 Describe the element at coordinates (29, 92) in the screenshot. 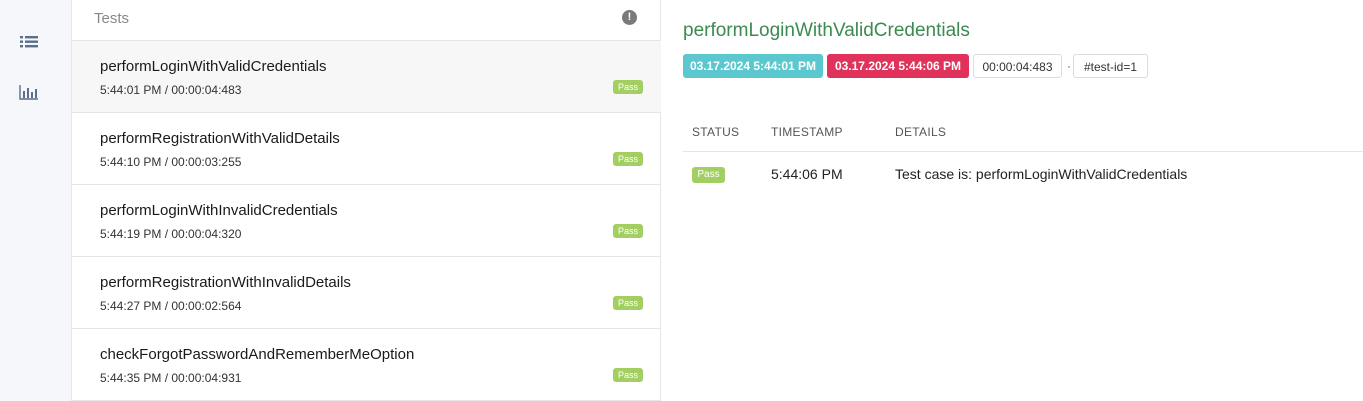

I see `bar-chart-icon` at that location.